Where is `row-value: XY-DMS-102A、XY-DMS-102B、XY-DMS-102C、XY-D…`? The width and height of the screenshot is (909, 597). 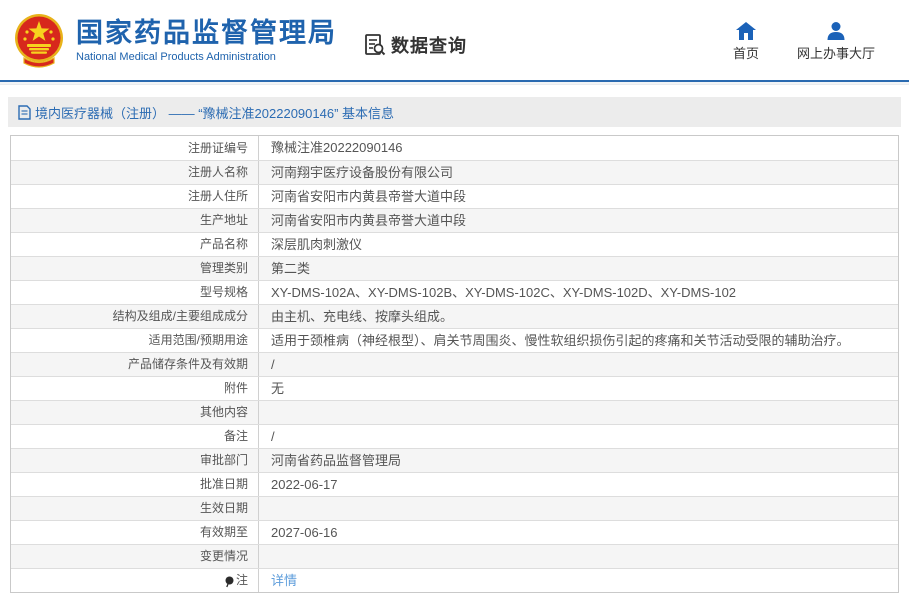
row-value: XY-DMS-102A、XY-DMS-102B、XY-DMS-102C、XY-D… is located at coordinates (504, 292).